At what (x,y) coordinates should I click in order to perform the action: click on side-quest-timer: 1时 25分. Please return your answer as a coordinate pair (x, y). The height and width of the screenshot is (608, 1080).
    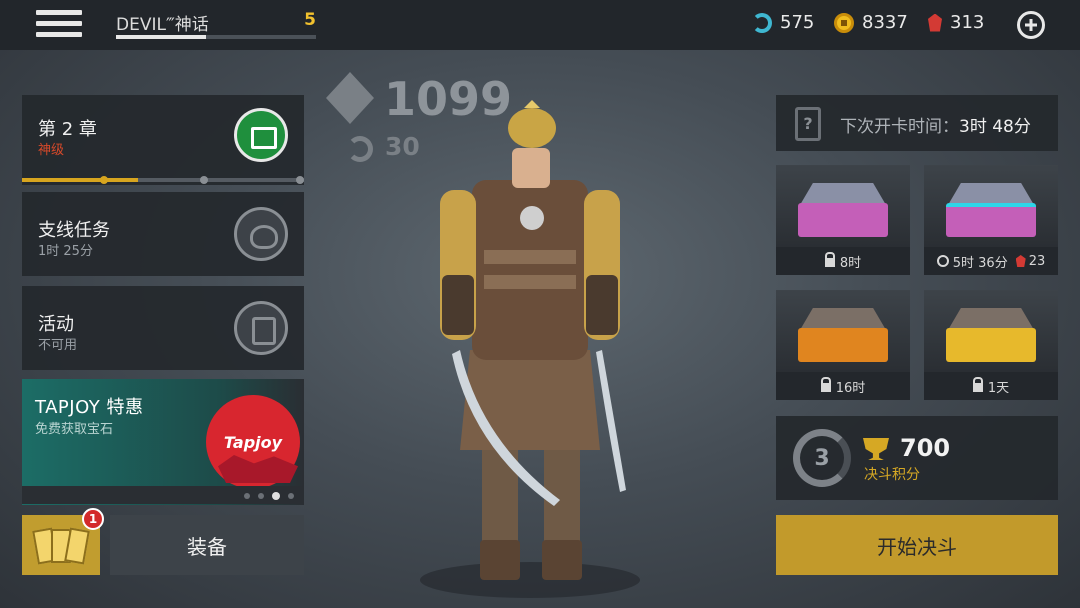
    Looking at the image, I should click on (65, 251).